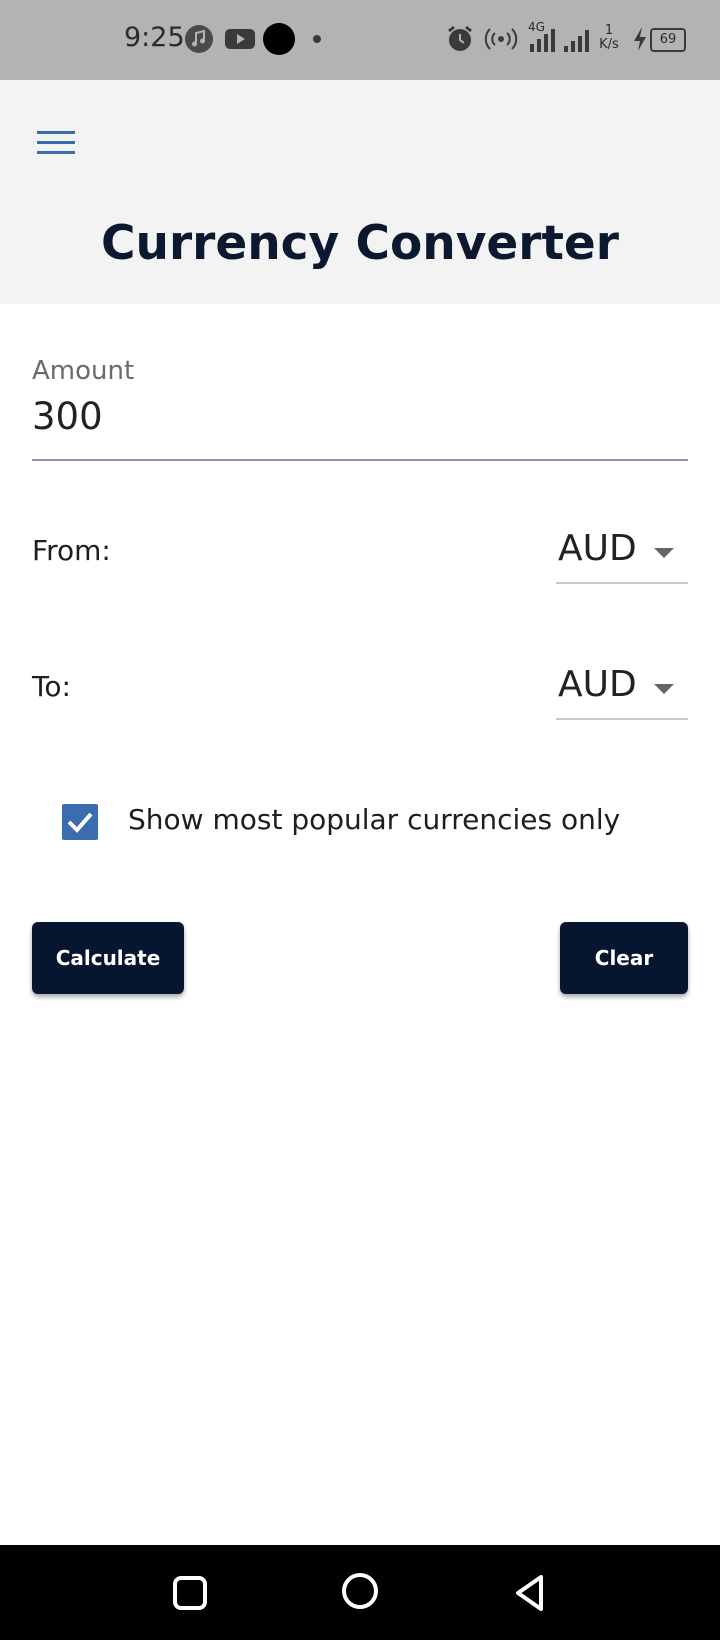  What do you see at coordinates (501, 39) in the screenshot?
I see `hotspot-icon` at bounding box center [501, 39].